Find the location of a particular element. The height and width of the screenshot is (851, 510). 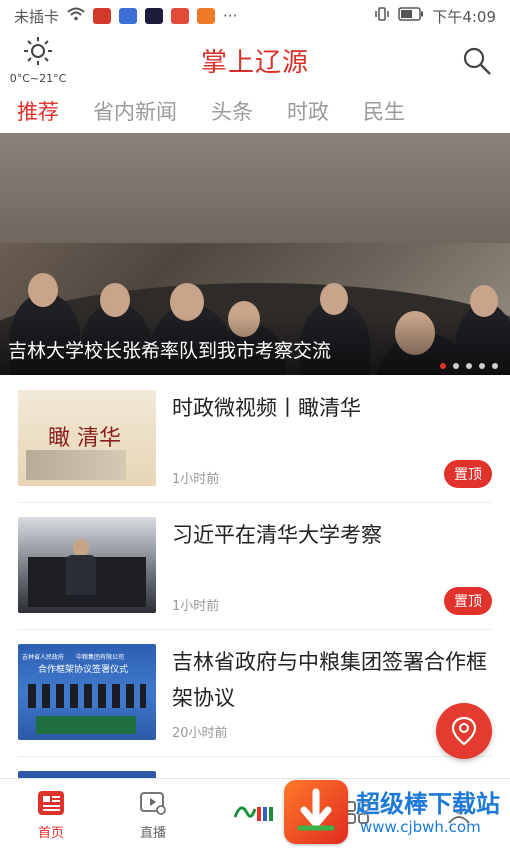

app-header: 0°C~21°C 掌上辽源 is located at coordinates (255, 60).